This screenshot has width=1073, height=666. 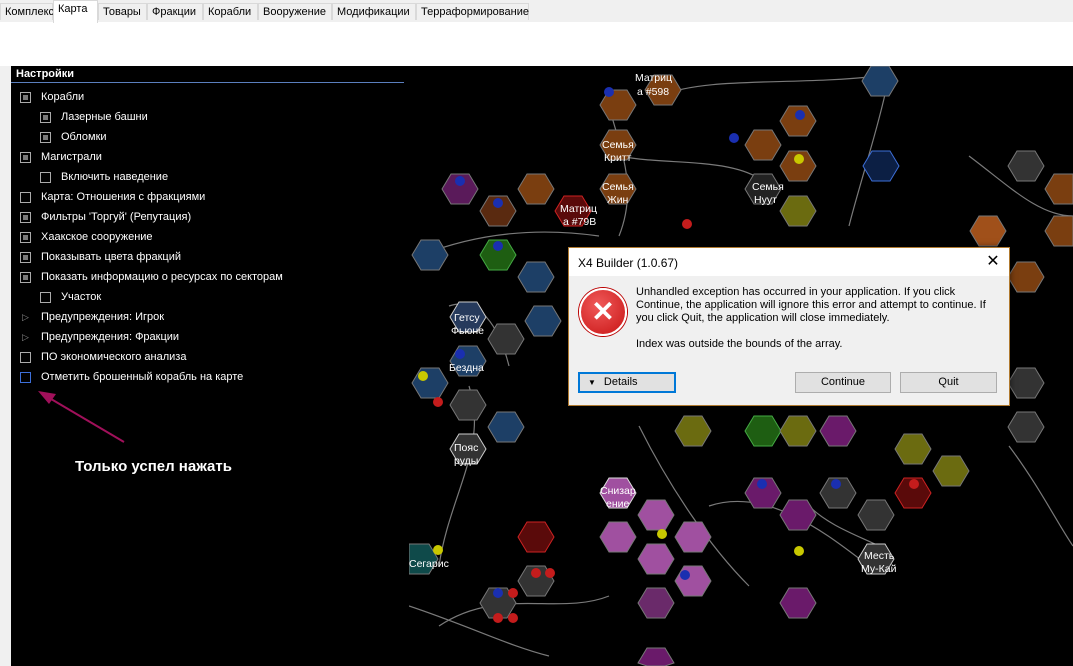 What do you see at coordinates (628, 263) in the screenshot?
I see `dialog-title: X4 Builder (1.0.67)` at bounding box center [628, 263].